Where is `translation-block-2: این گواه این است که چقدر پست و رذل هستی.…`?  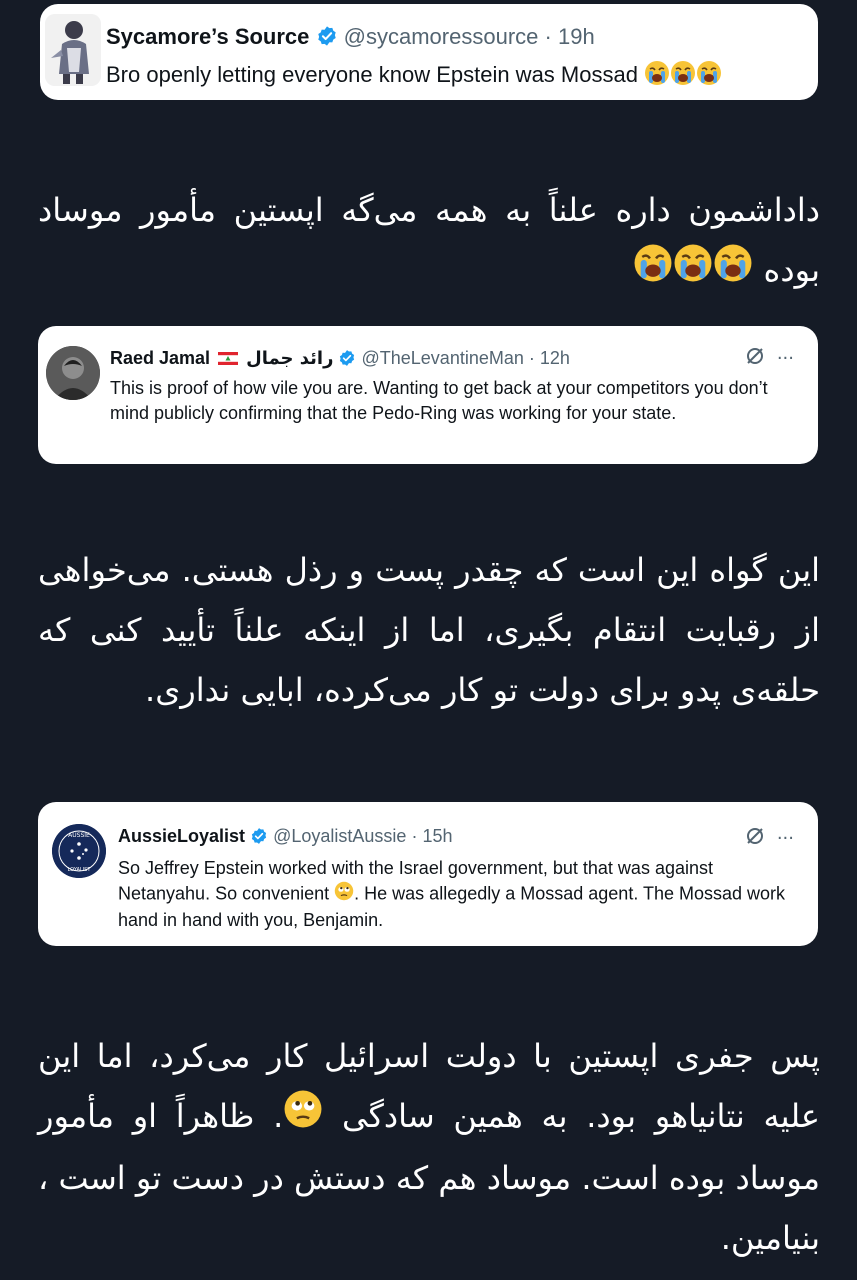 translation-block-2: این گواه این است که چقدر پست و رذل هستی.… is located at coordinates (429, 630).